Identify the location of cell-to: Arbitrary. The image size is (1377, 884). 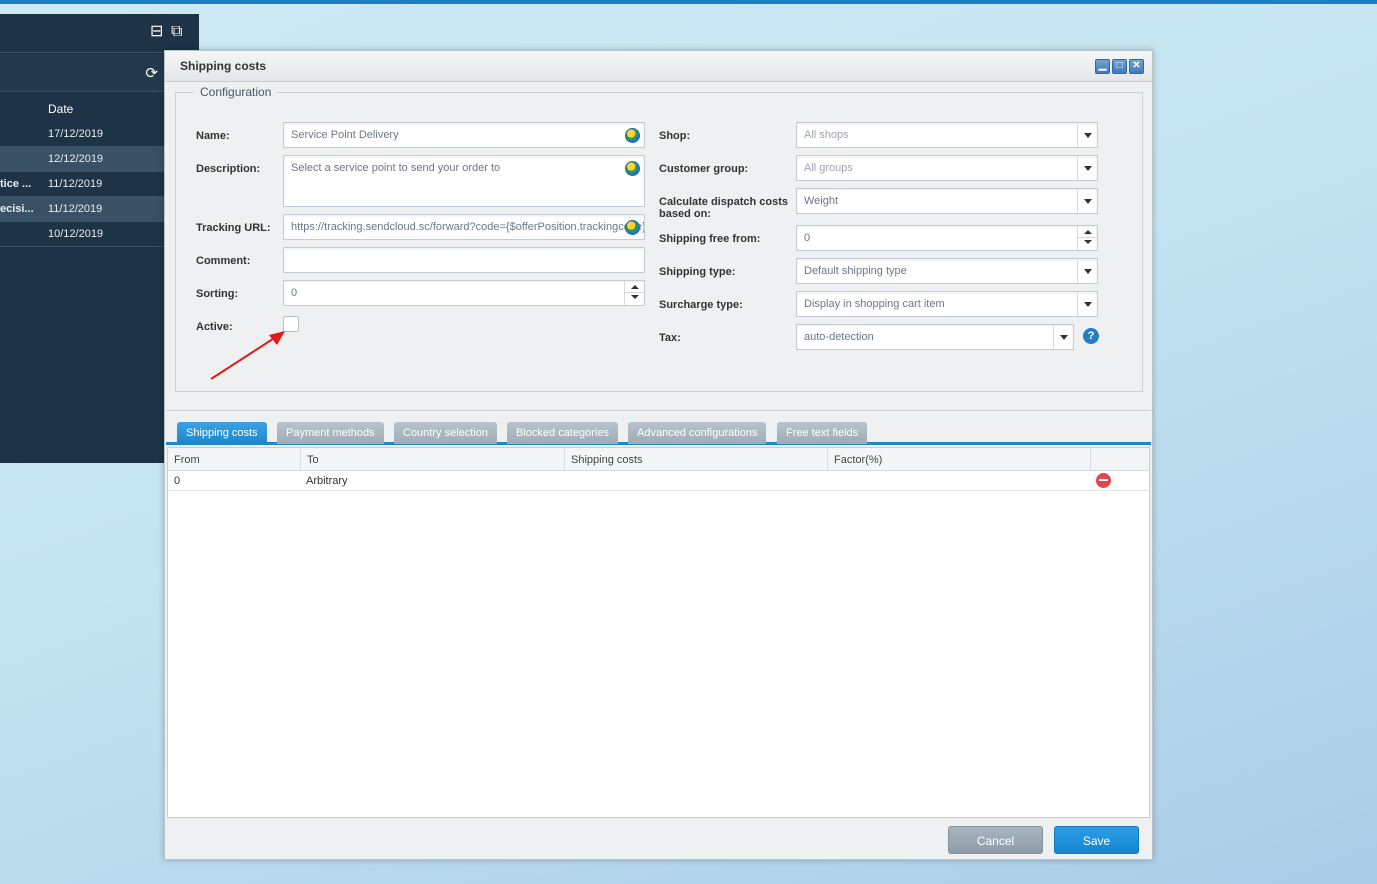
(327, 481).